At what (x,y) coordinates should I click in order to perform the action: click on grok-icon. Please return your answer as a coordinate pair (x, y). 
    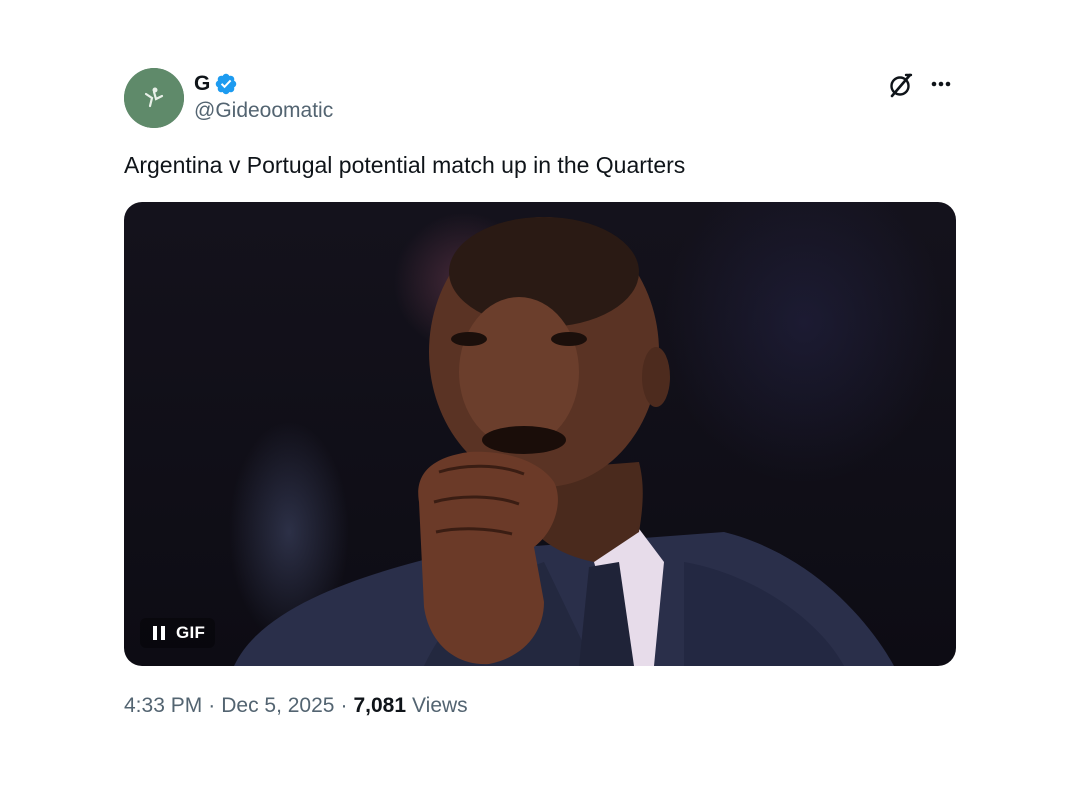
    Looking at the image, I should click on (901, 85).